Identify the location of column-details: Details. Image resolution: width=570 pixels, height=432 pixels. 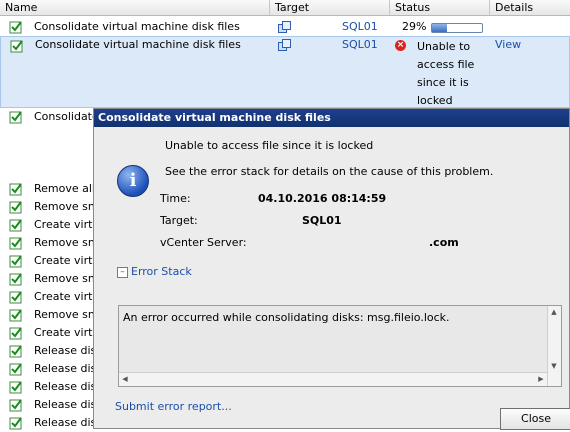
(530, 7).